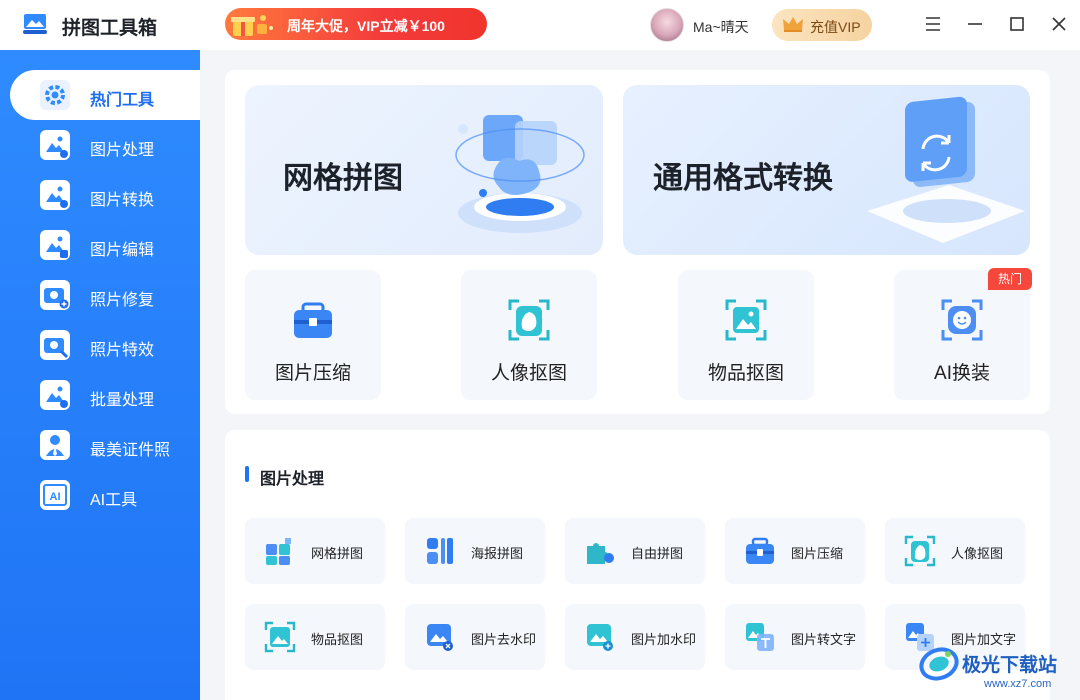  I want to click on tool-grid-puzzle: 网格拼图, so click(315, 551).